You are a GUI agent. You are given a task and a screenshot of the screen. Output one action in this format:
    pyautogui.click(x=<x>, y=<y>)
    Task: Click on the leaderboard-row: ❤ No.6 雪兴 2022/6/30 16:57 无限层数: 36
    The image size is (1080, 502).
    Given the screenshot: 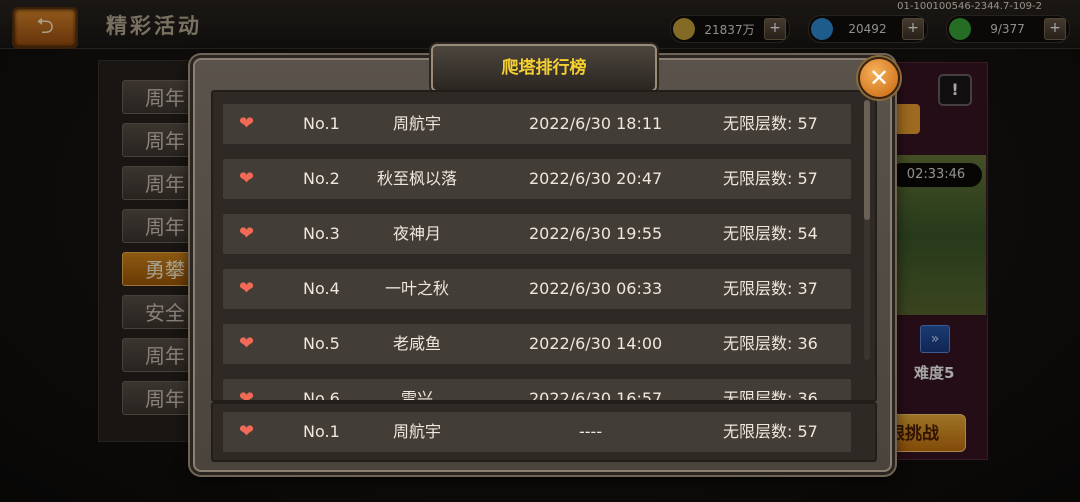 What is the action you would take?
    pyautogui.click(x=537, y=390)
    